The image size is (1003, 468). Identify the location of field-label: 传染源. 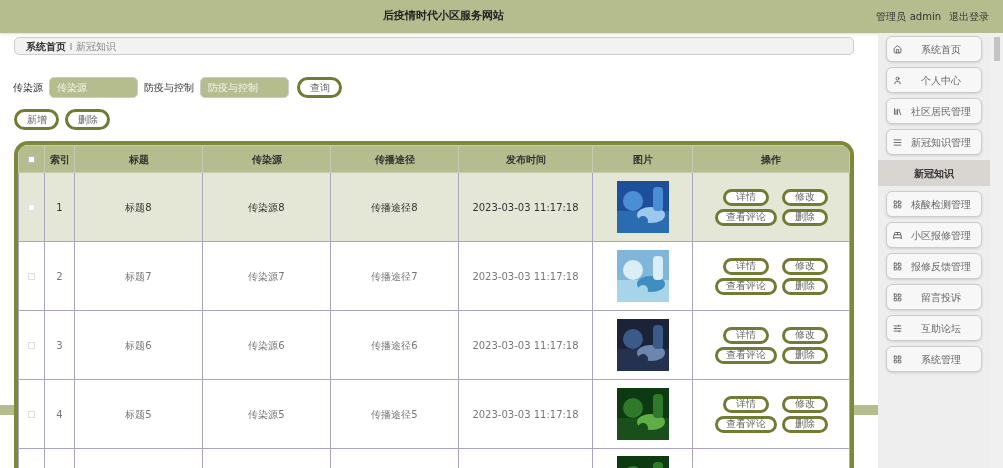
(28, 88).